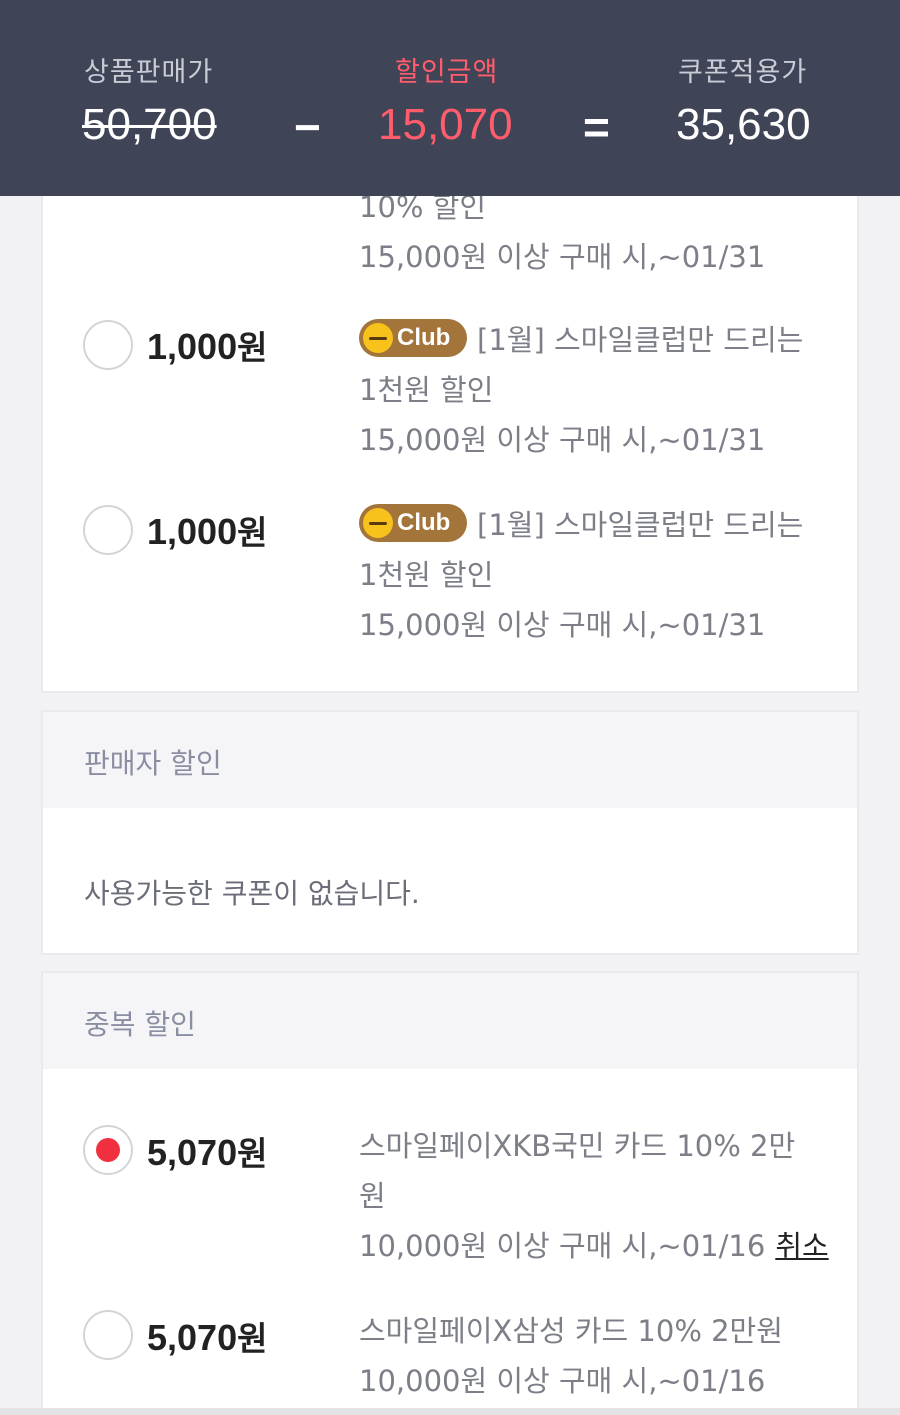 This screenshot has width=900, height=1415. I want to click on coupon-title: 스마일페이X삼성 카드 10% 2만원, so click(571, 1331).